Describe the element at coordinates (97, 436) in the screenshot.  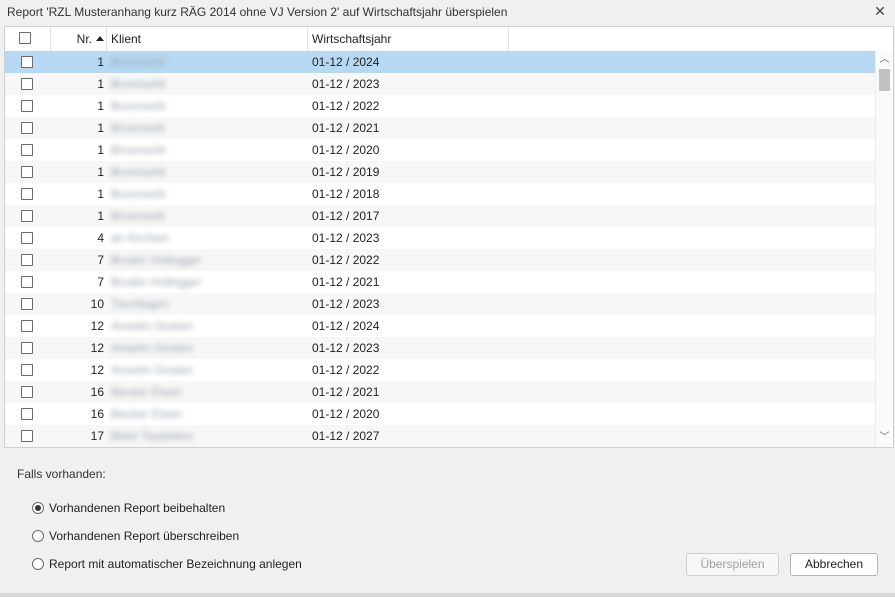
I see `cell-nr: 17` at that location.